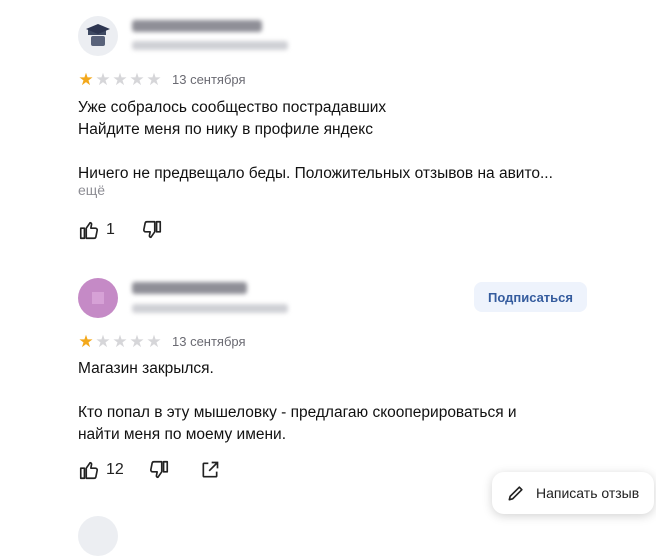 This screenshot has width=656, height=556. I want to click on share-button, so click(210, 470).